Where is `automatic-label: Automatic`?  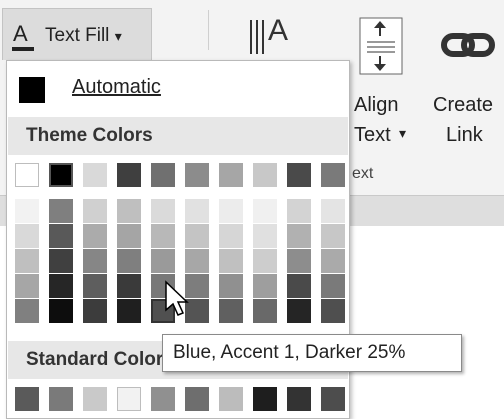
automatic-label: Automatic is located at coordinates (116, 87).